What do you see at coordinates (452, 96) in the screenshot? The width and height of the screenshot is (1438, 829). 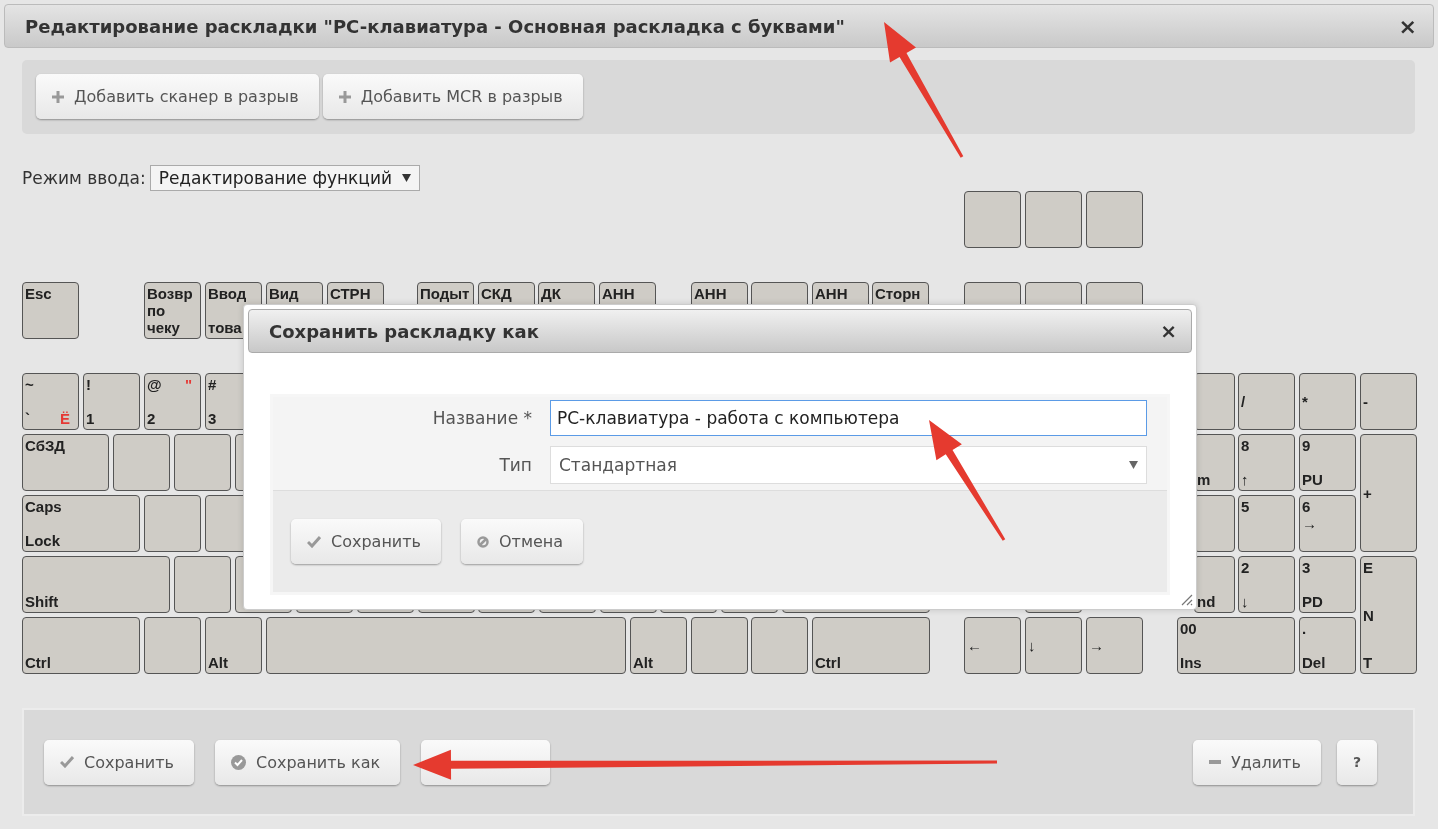 I see `add-button: Добавить MCR в разрыв` at bounding box center [452, 96].